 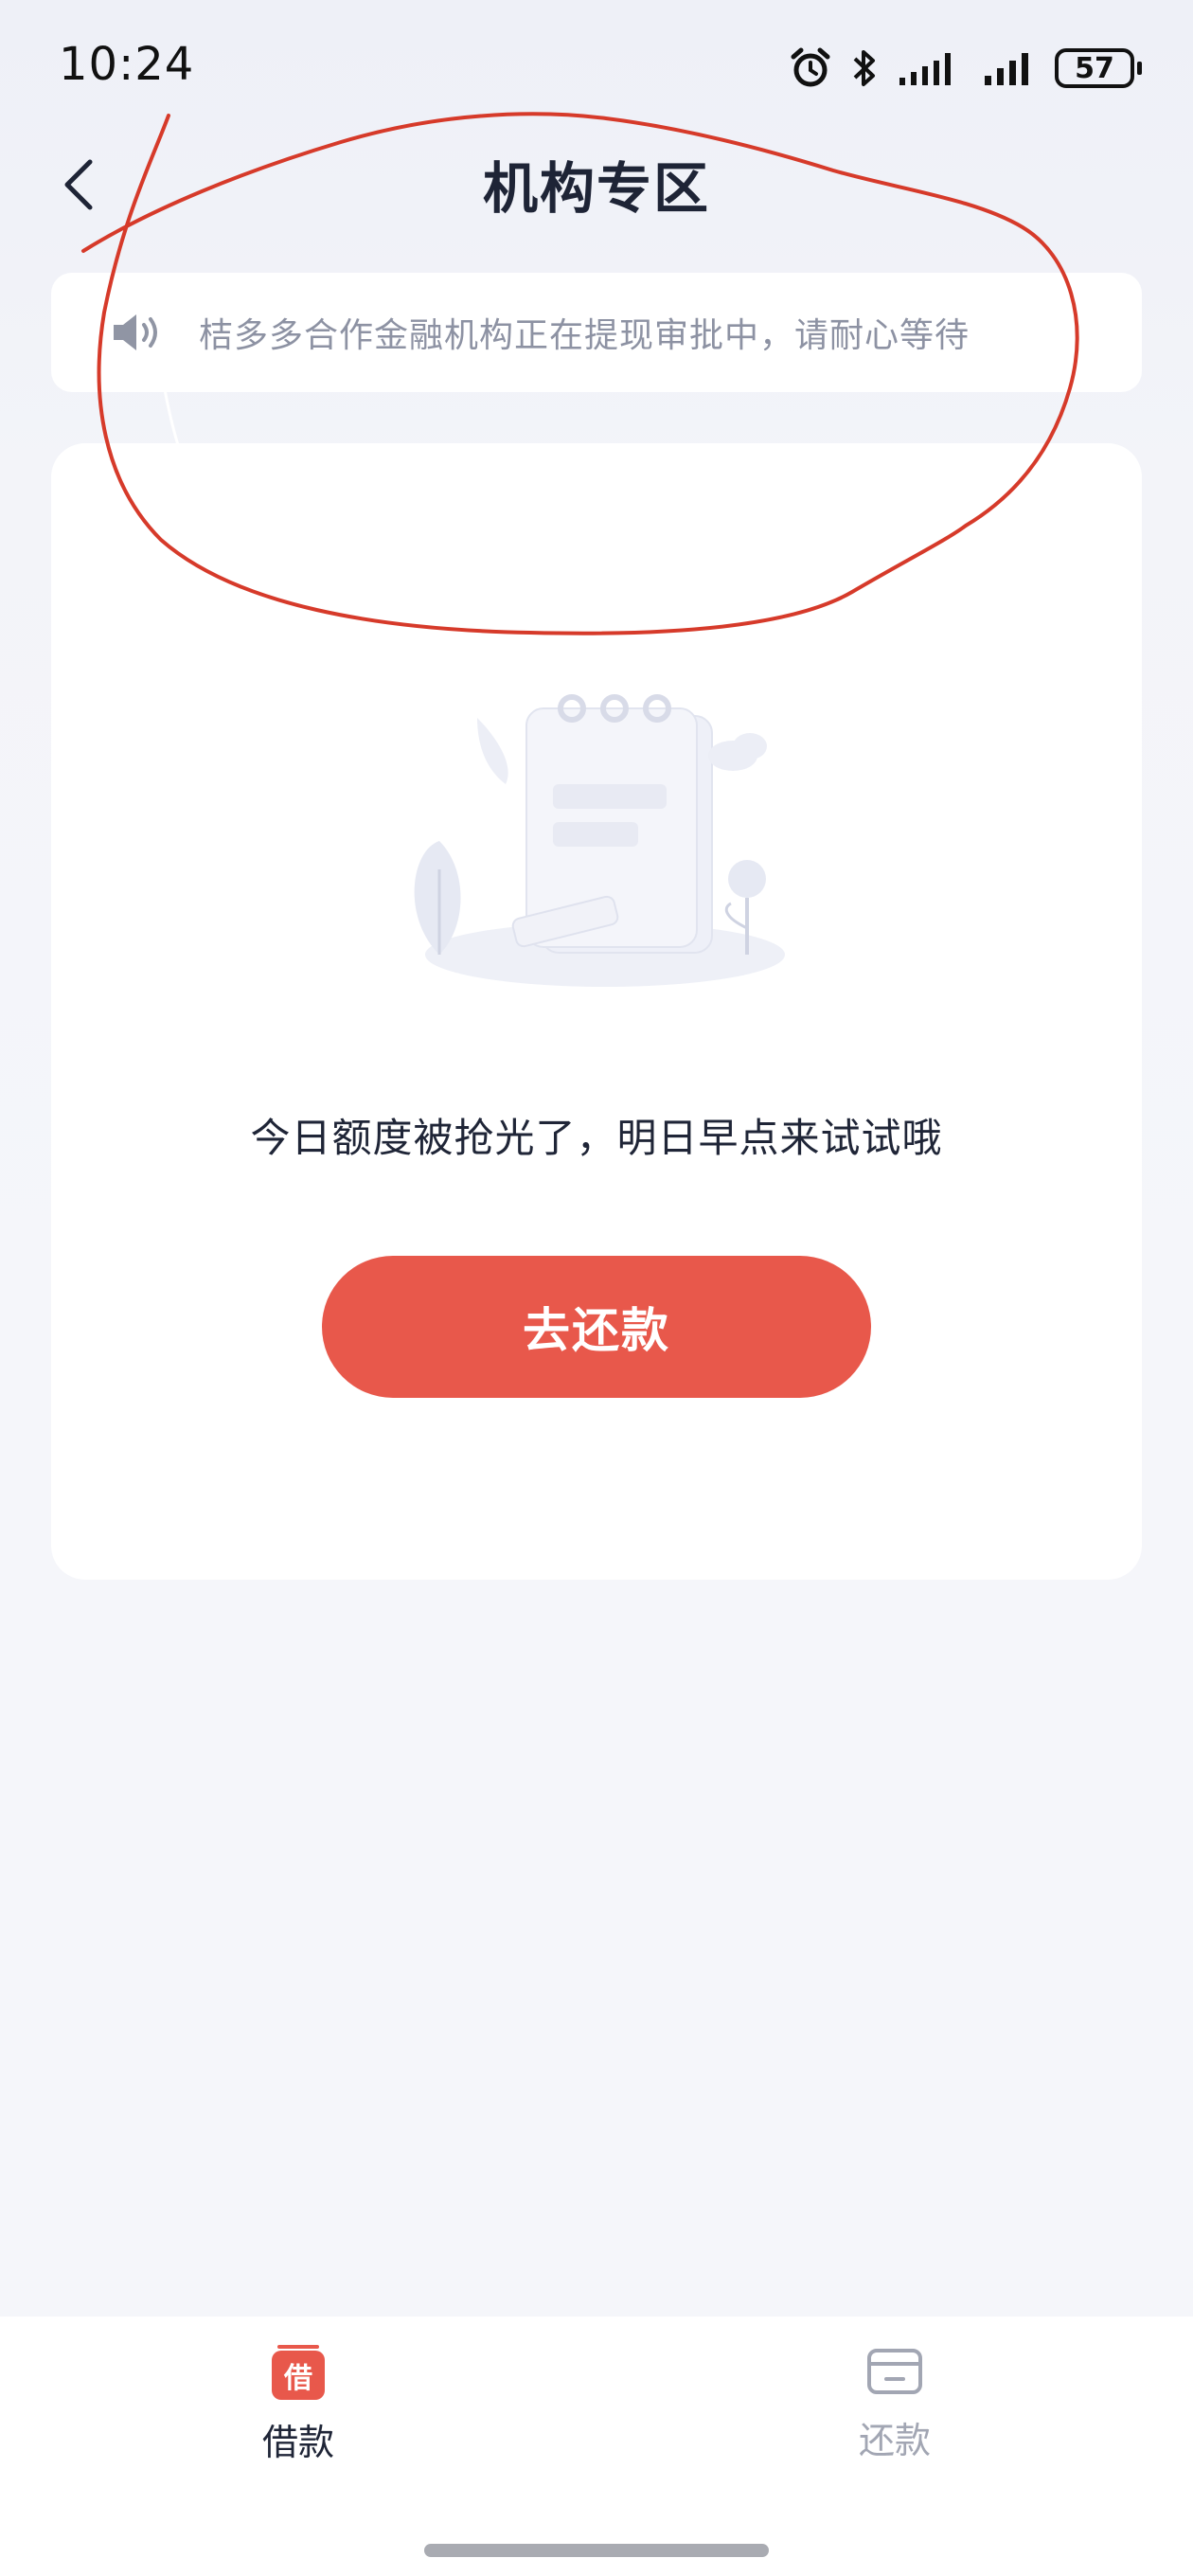 I want to click on page-title: 机构专区, so click(x=596, y=188).